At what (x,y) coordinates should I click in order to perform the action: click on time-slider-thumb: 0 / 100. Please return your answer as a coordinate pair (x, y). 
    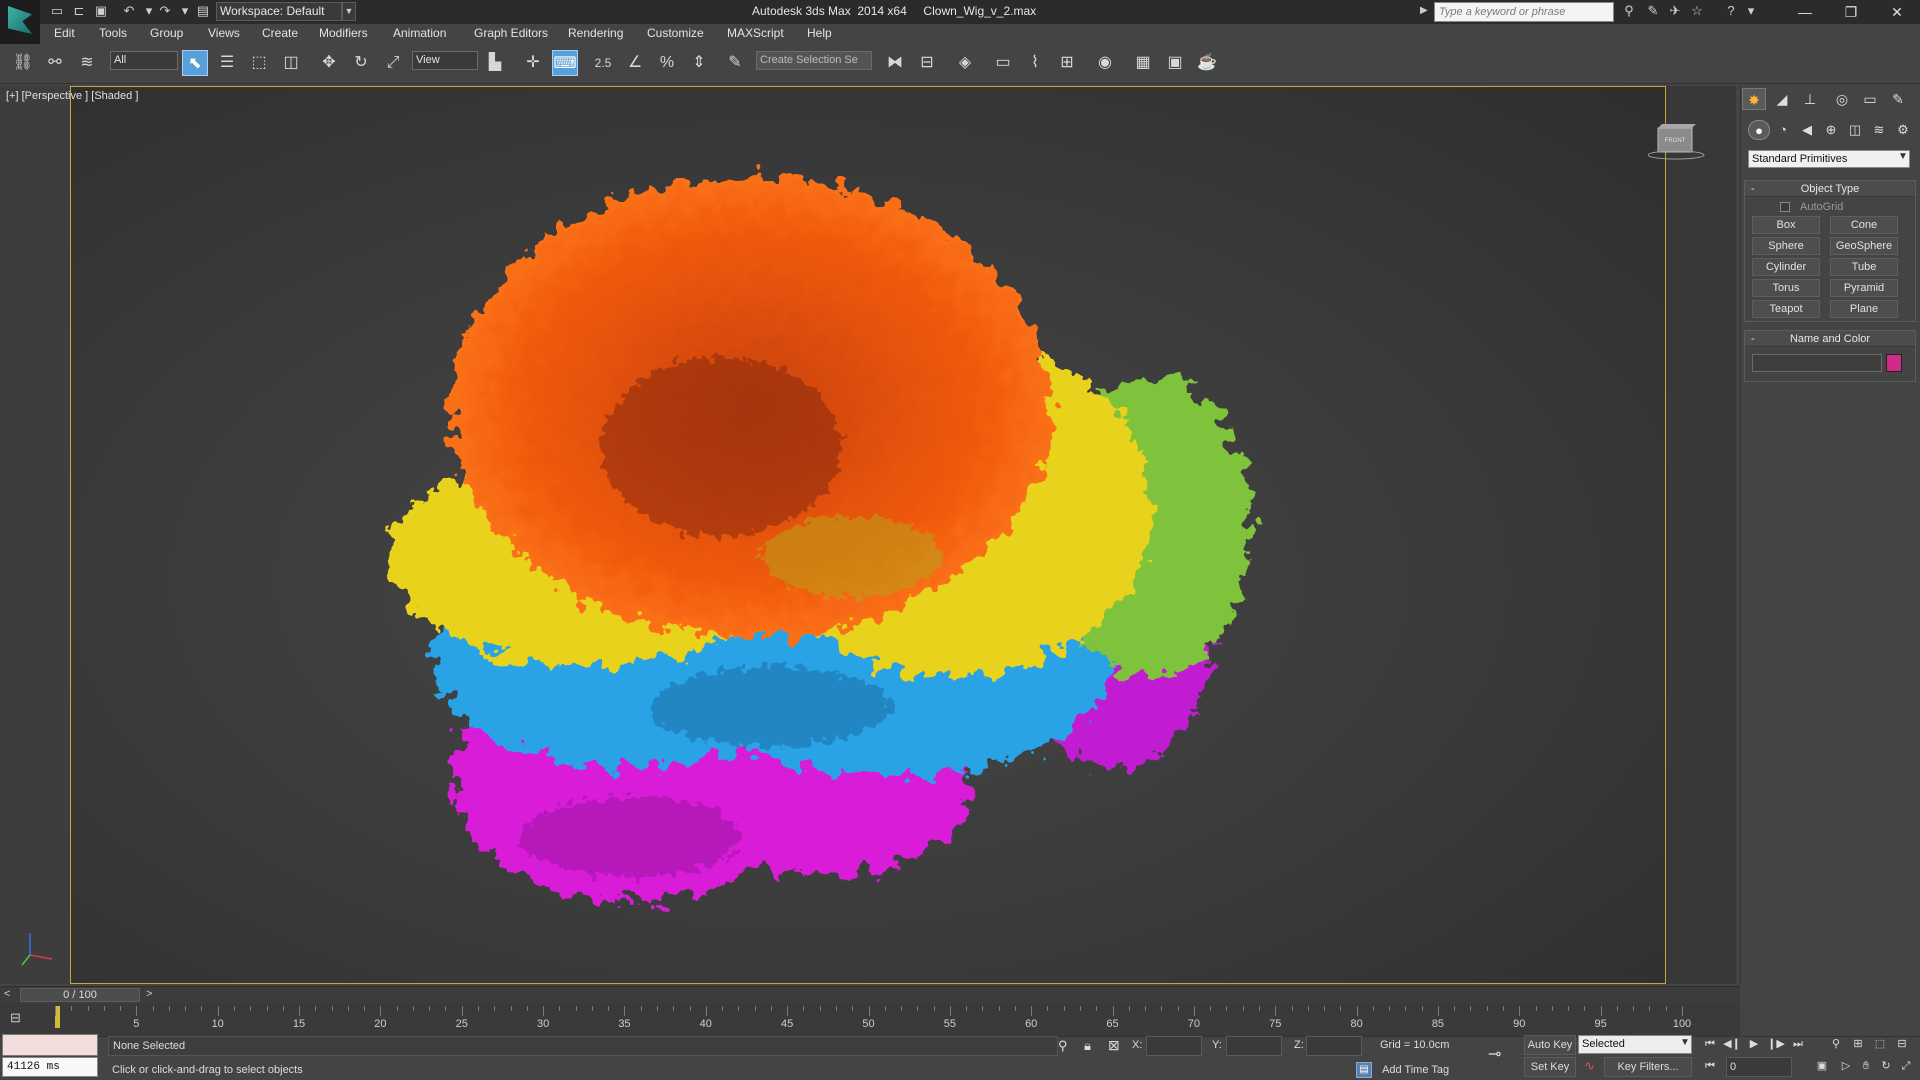
    Looking at the image, I should click on (80, 995).